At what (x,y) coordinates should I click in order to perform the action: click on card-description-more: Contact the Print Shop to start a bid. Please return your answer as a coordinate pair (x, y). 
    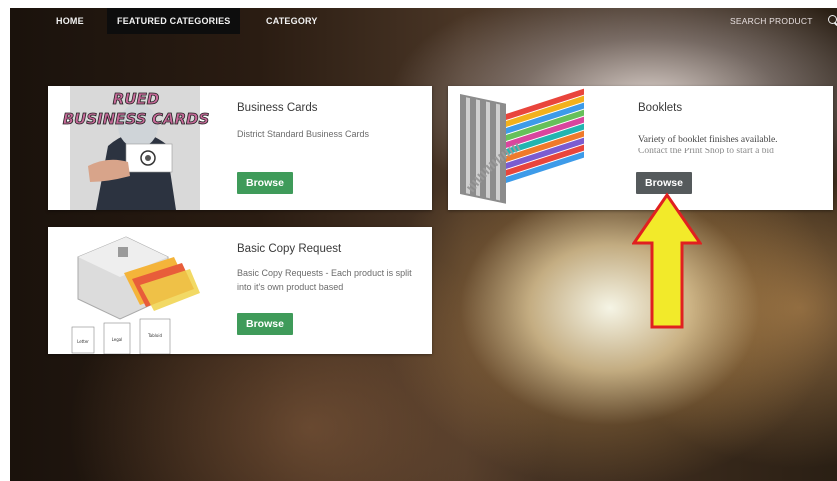
    Looking at the image, I should click on (706, 151).